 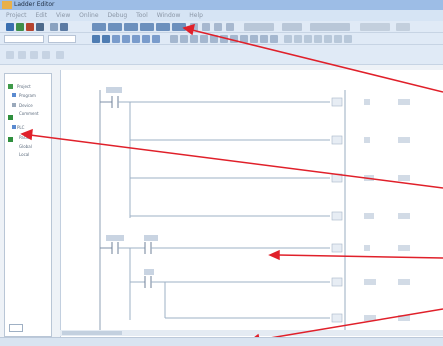 What do you see at coordinates (221, 341) in the screenshot?
I see `status-bar` at bounding box center [221, 341].